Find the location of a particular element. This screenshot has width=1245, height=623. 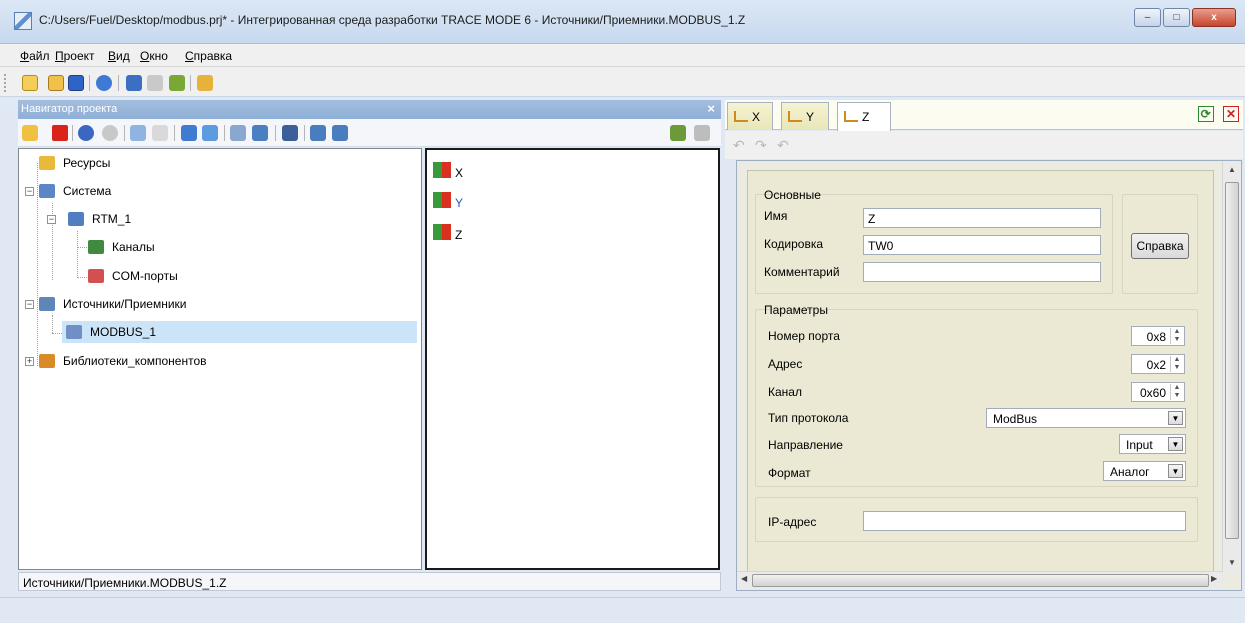

runtime-icon is located at coordinates (134, 83).